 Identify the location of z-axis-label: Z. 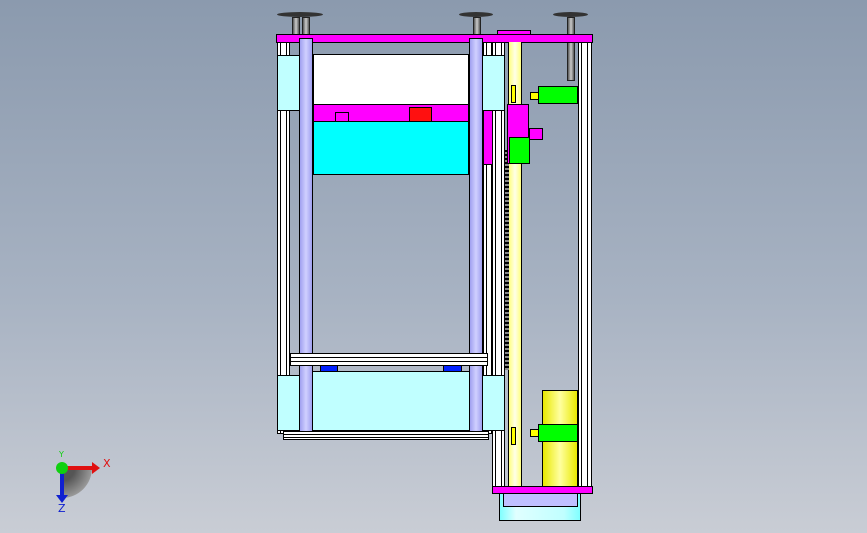
(62, 508).